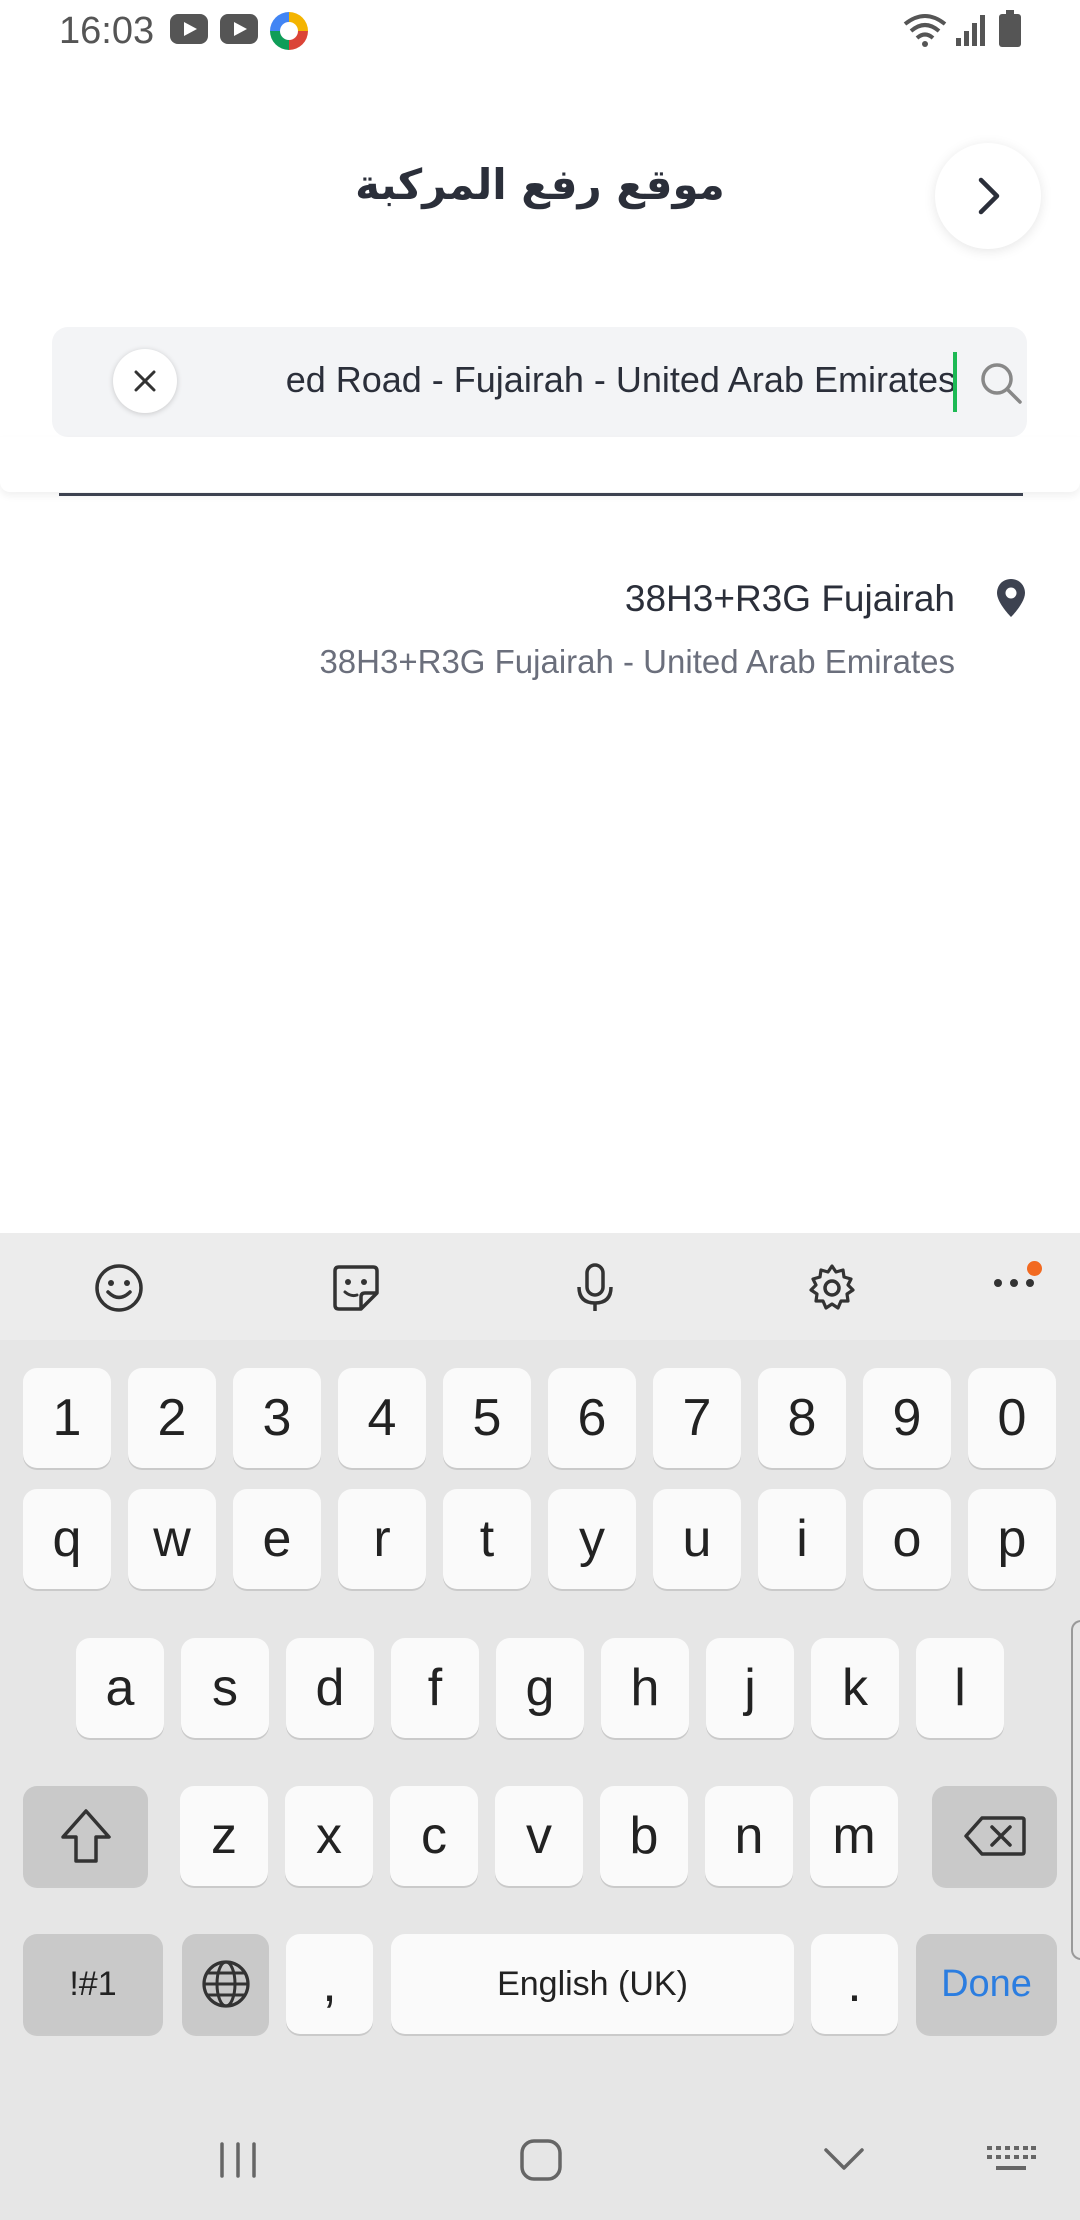 This screenshot has width=1080, height=2220. I want to click on key-d: d, so click(330, 1688).